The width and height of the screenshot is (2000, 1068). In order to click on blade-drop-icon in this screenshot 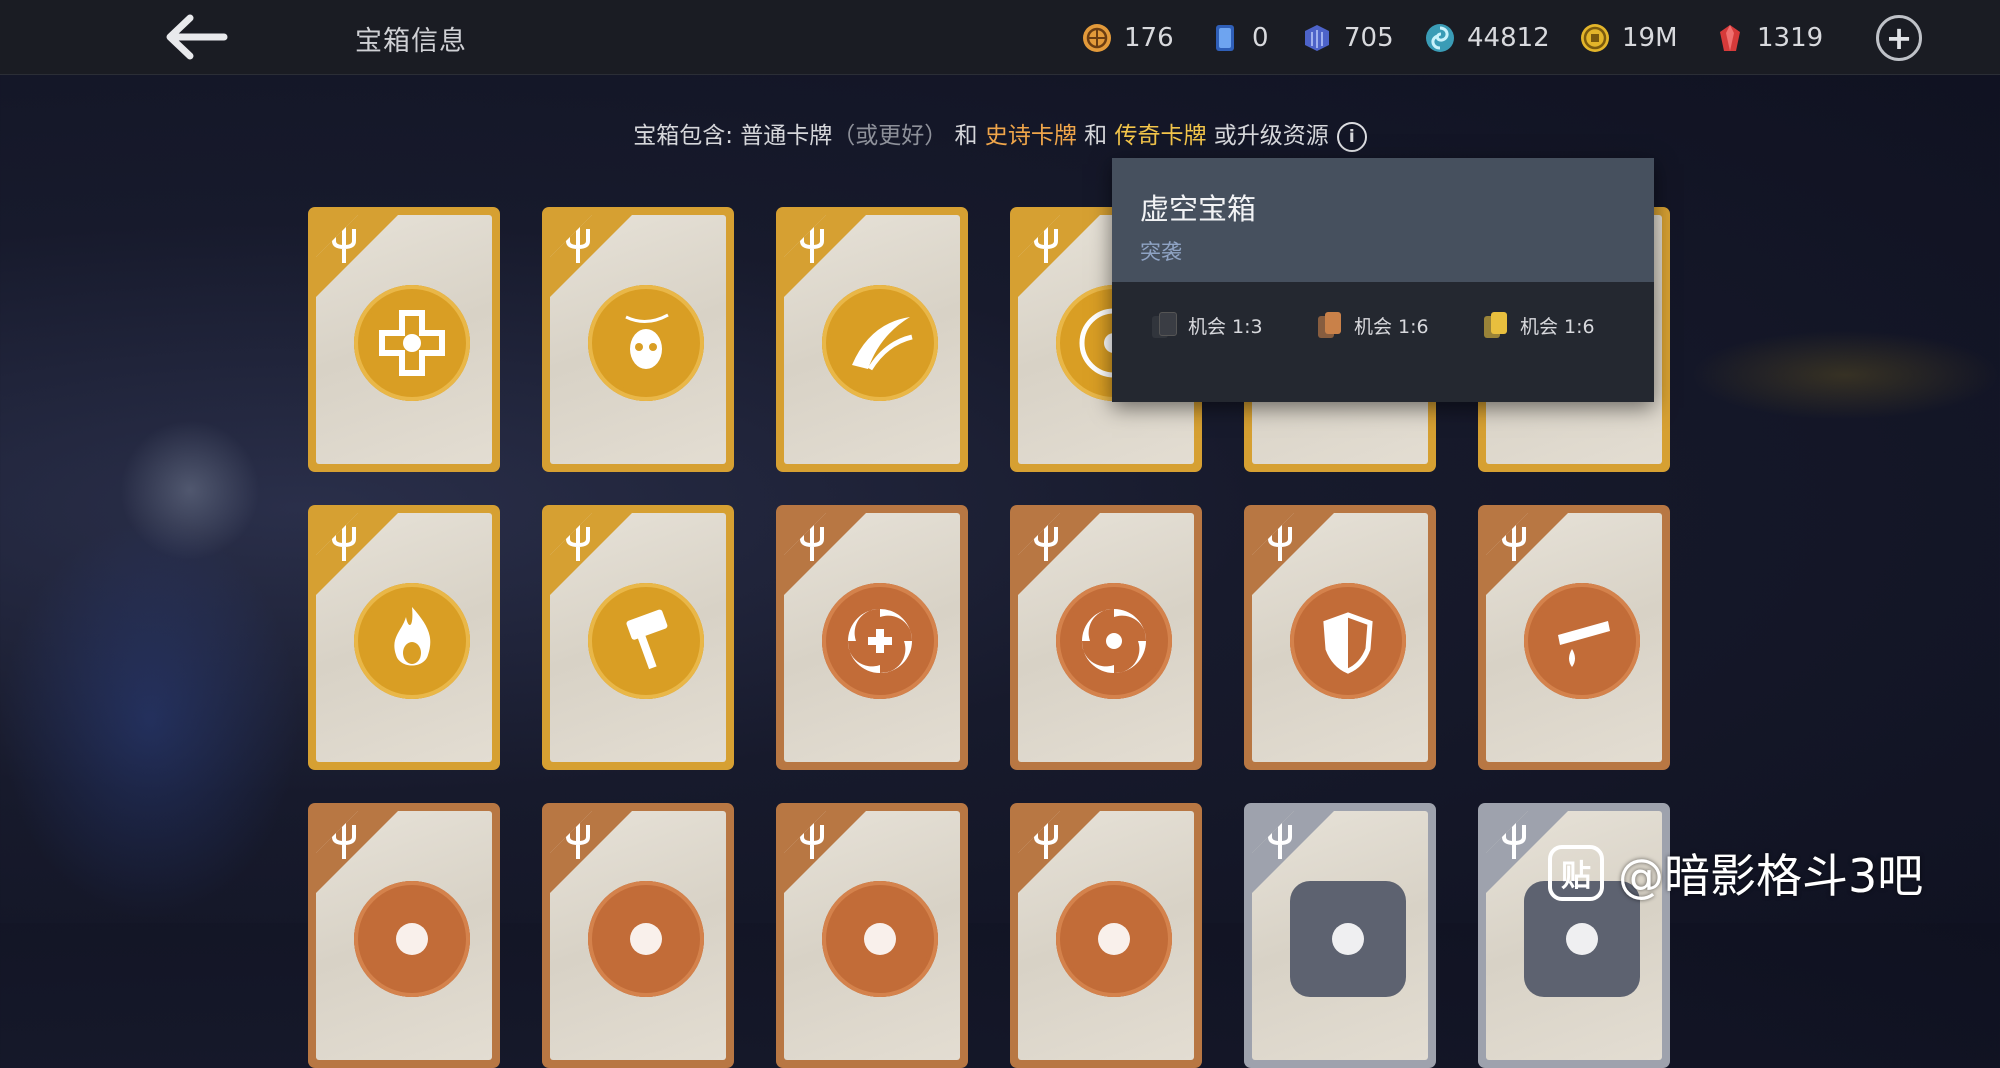, I will do `click(1584, 644)`.